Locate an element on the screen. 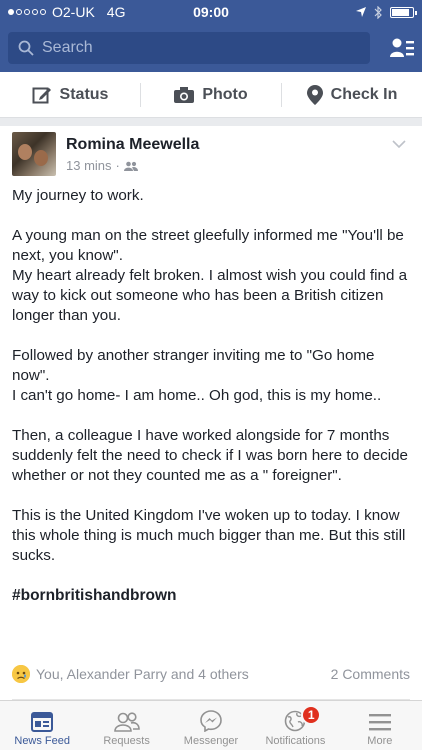 The width and height of the screenshot is (422, 750). tab-news-feed: News Feed is located at coordinates (42, 725).